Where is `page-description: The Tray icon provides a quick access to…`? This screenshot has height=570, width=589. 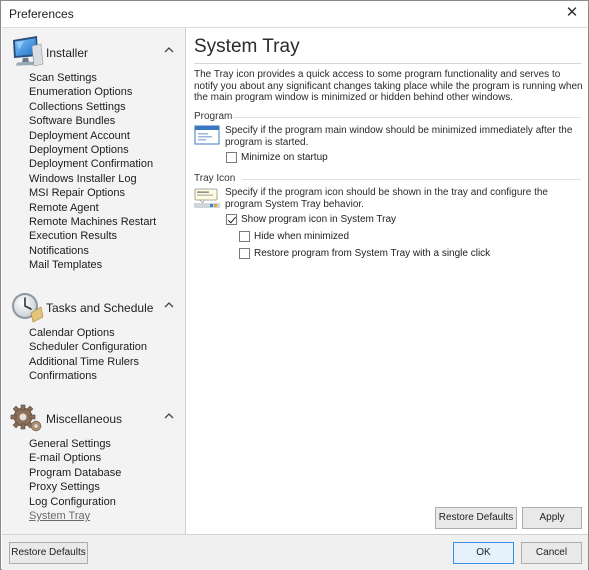 page-description: The Tray icon provides a quick access to… is located at coordinates (388, 86).